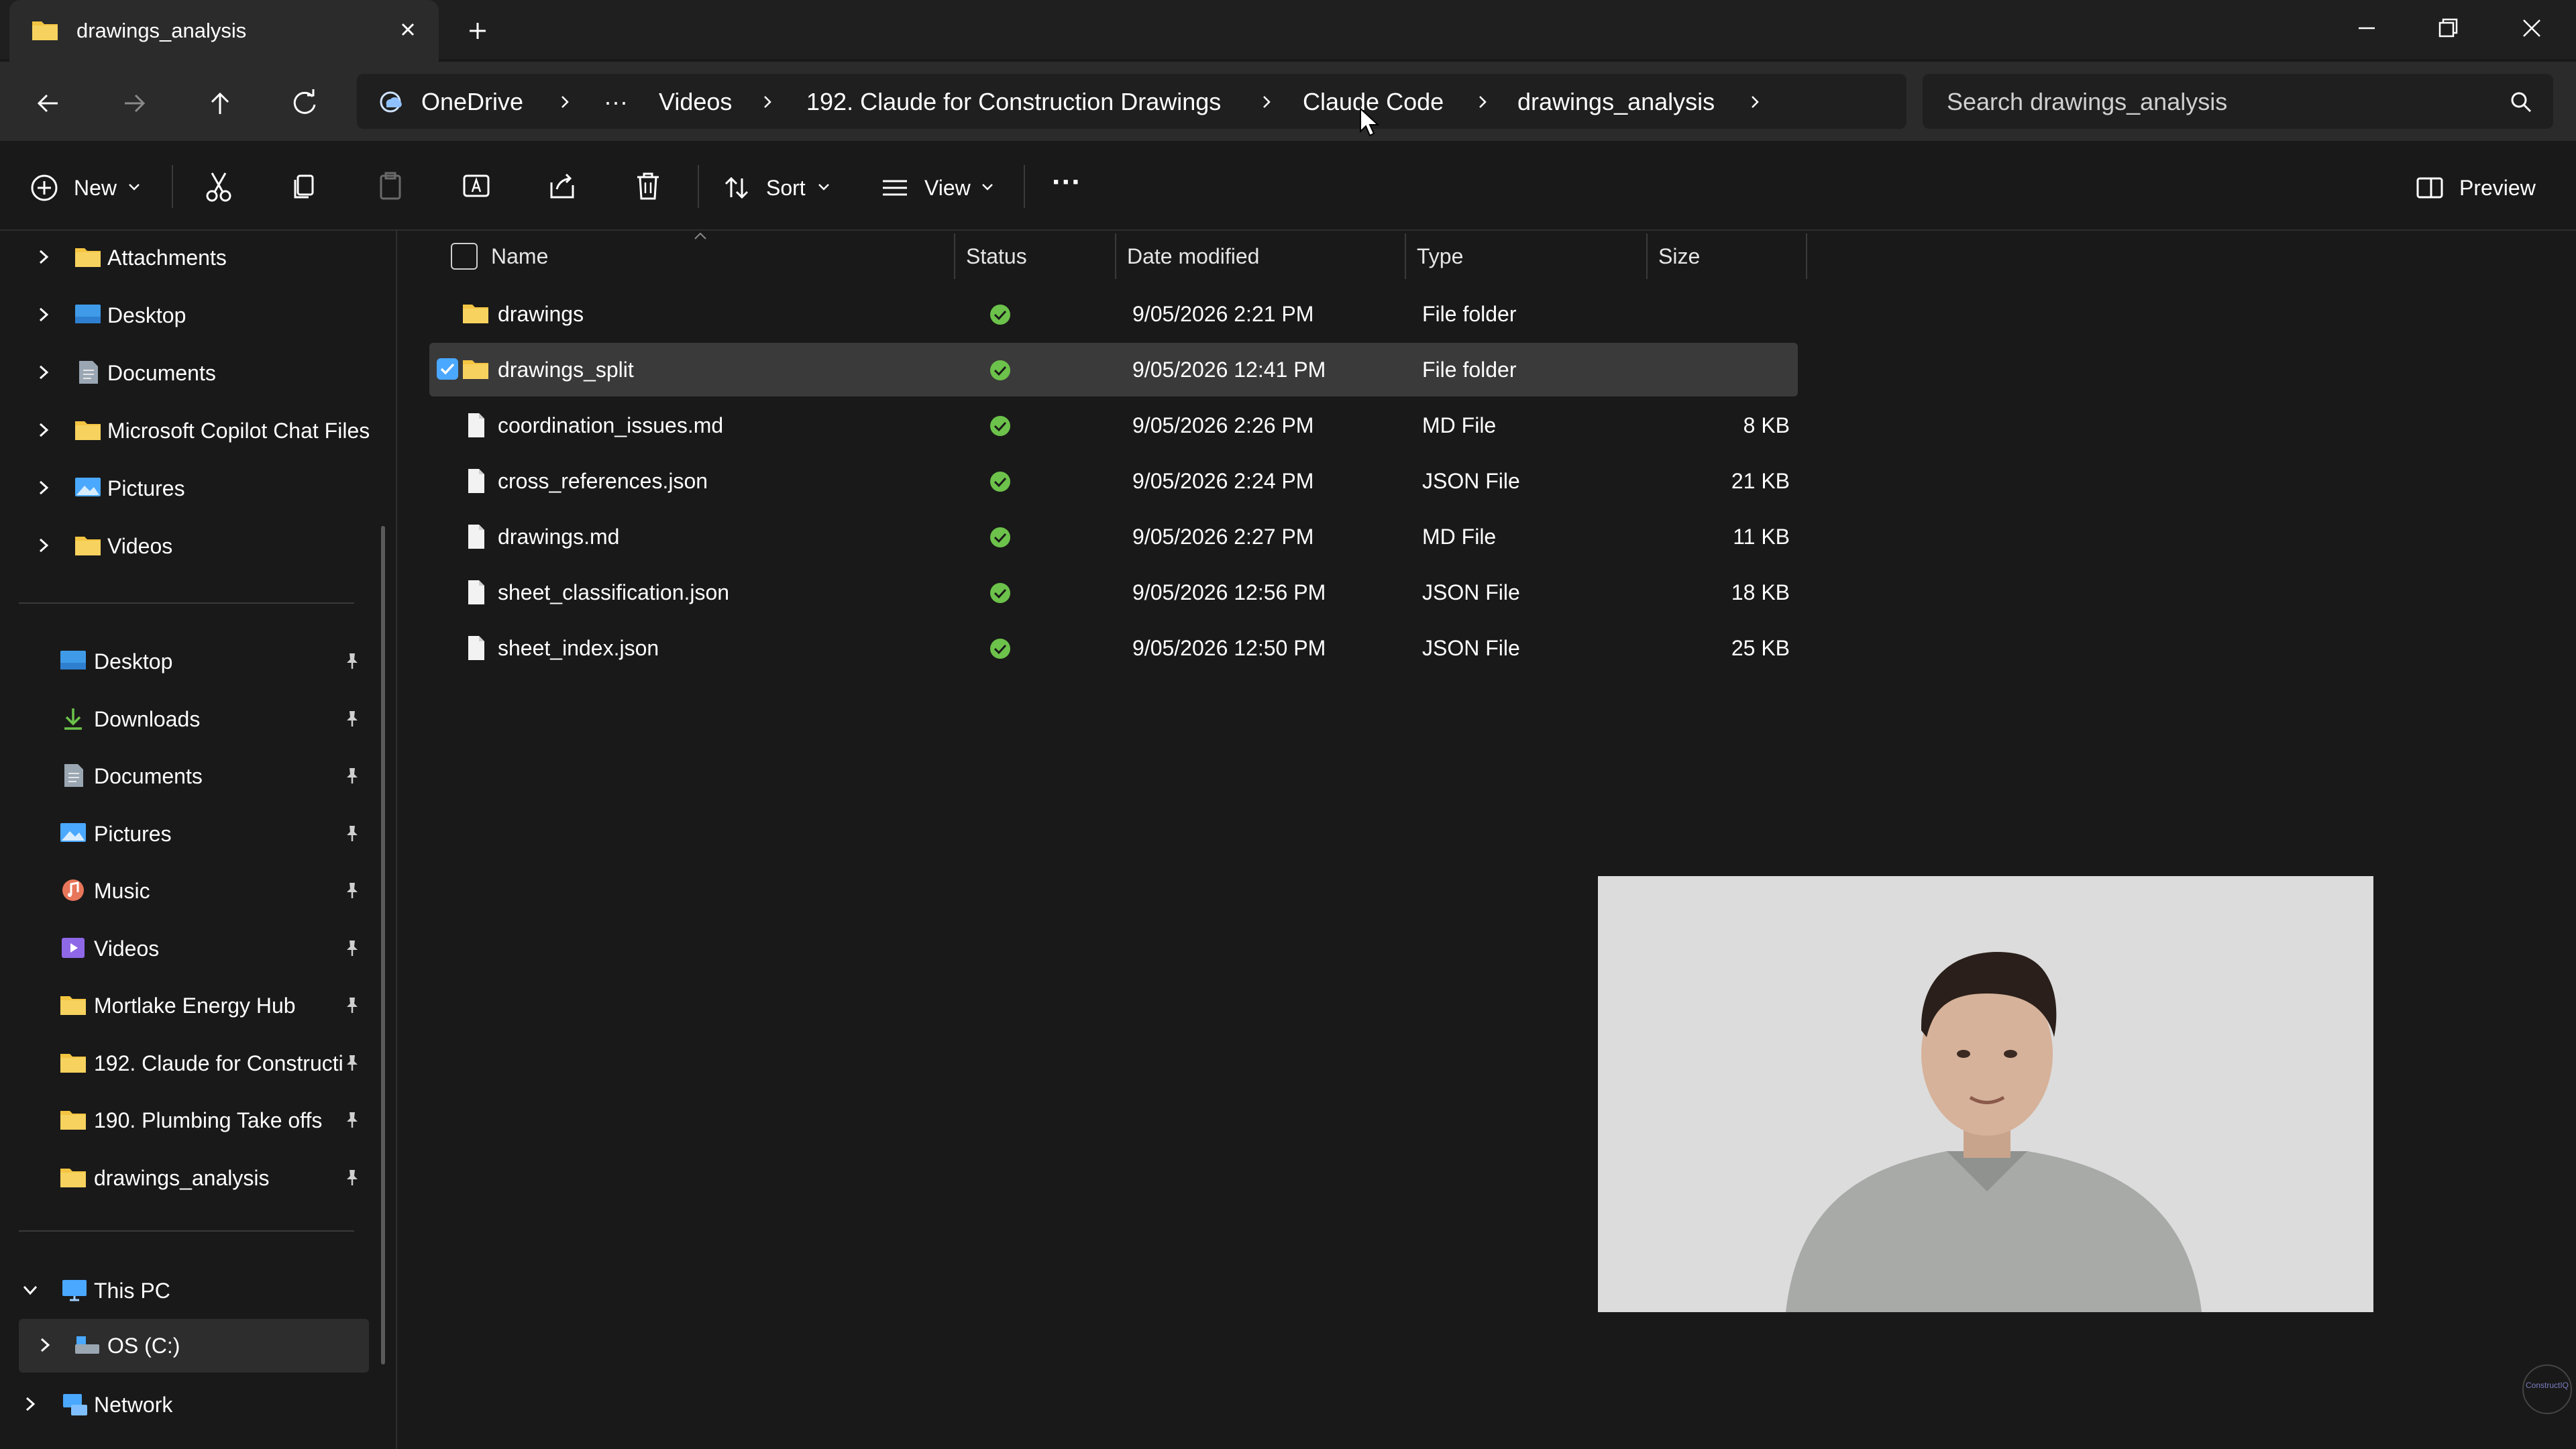 The height and width of the screenshot is (1449, 2576). What do you see at coordinates (447, 369) in the screenshot?
I see `row-checkbox` at bounding box center [447, 369].